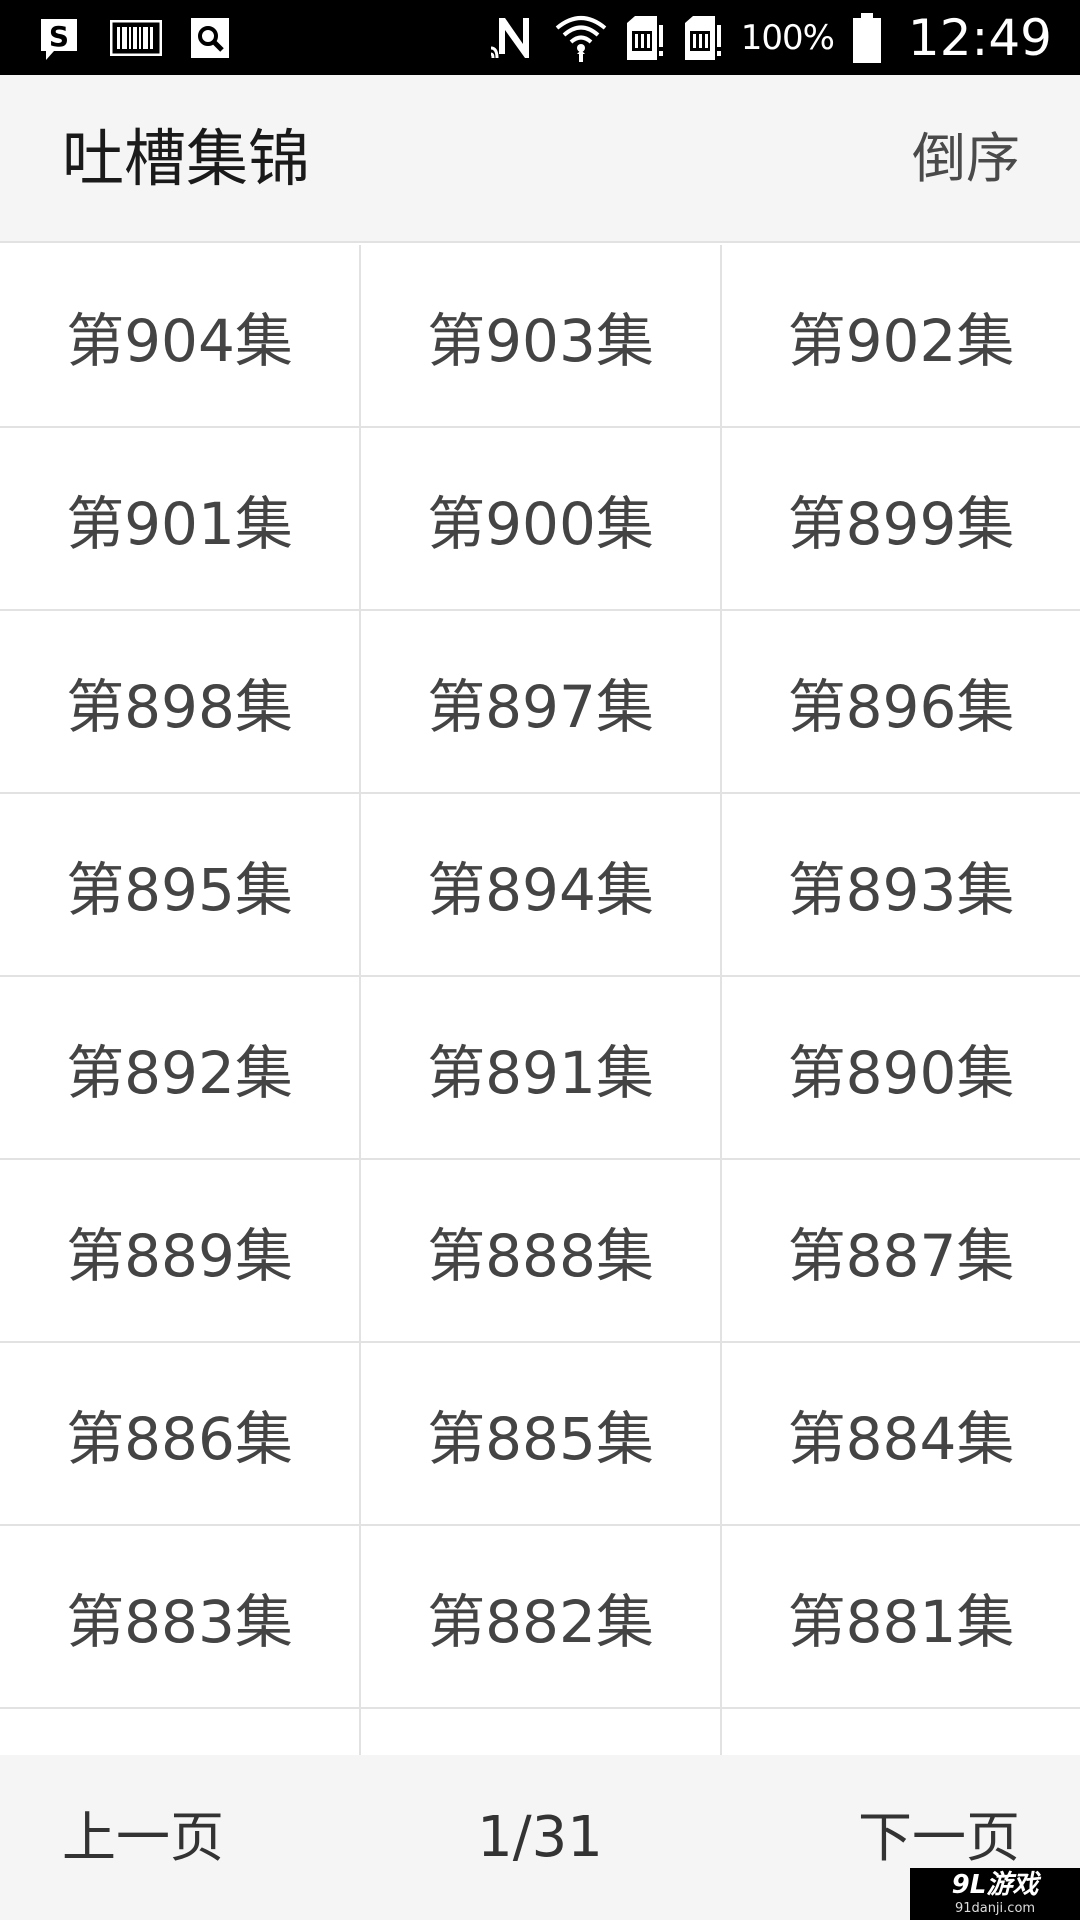  Describe the element at coordinates (179, 1433) in the screenshot. I see `episode-cell: 第886集` at that location.